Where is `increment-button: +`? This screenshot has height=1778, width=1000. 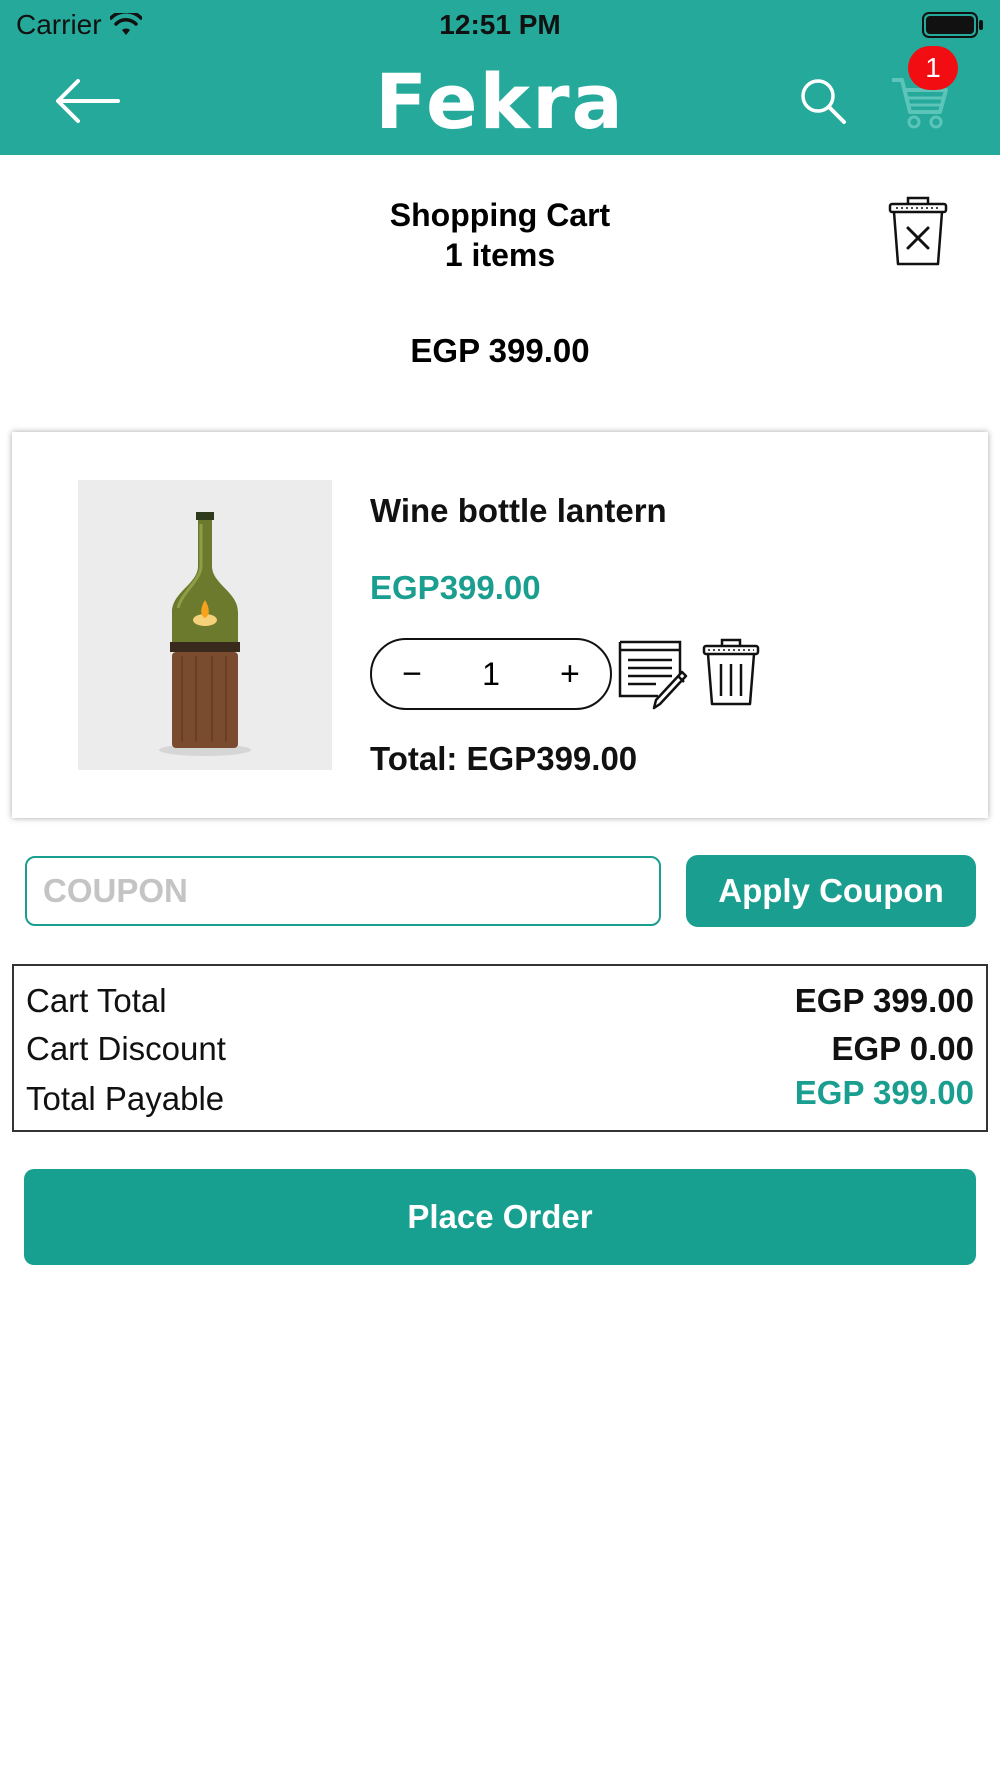
increment-button: + is located at coordinates (570, 674).